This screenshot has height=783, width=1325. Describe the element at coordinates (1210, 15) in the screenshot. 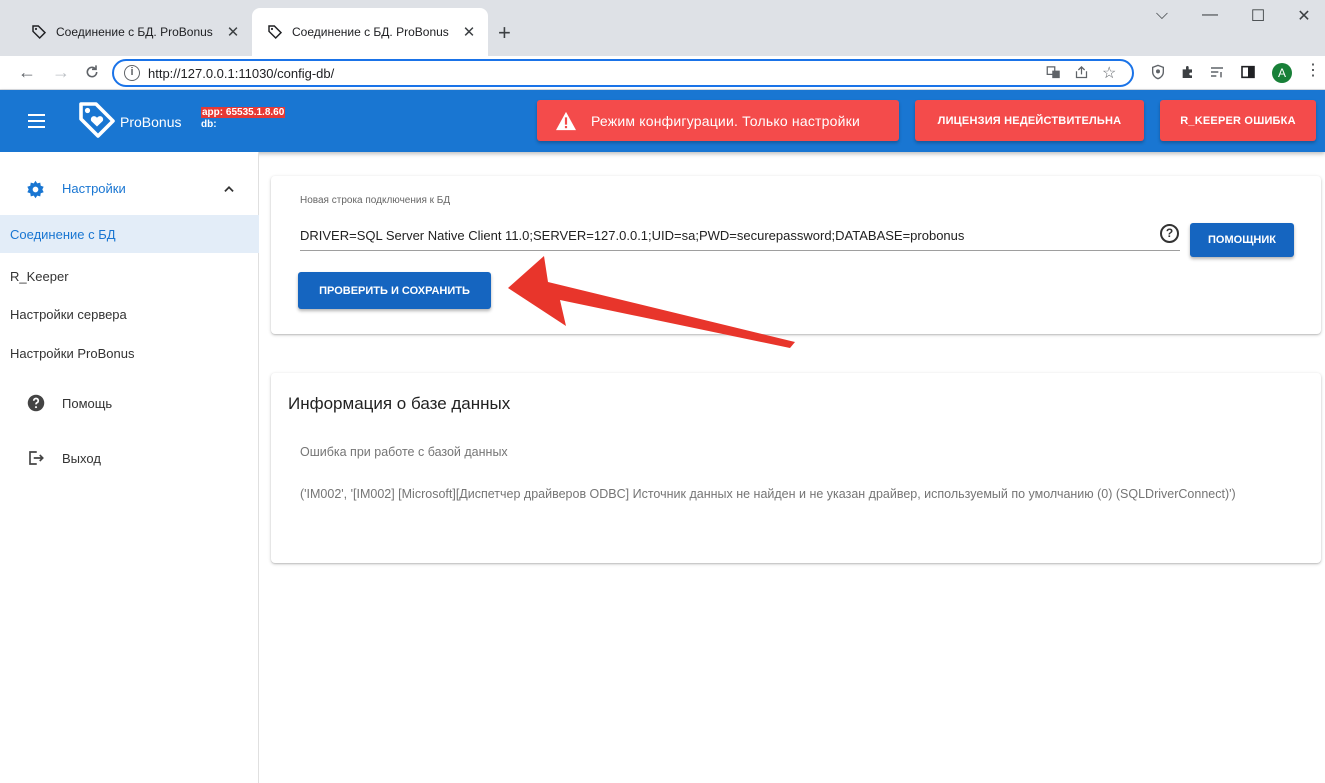

I see `minimize-button: —` at that location.